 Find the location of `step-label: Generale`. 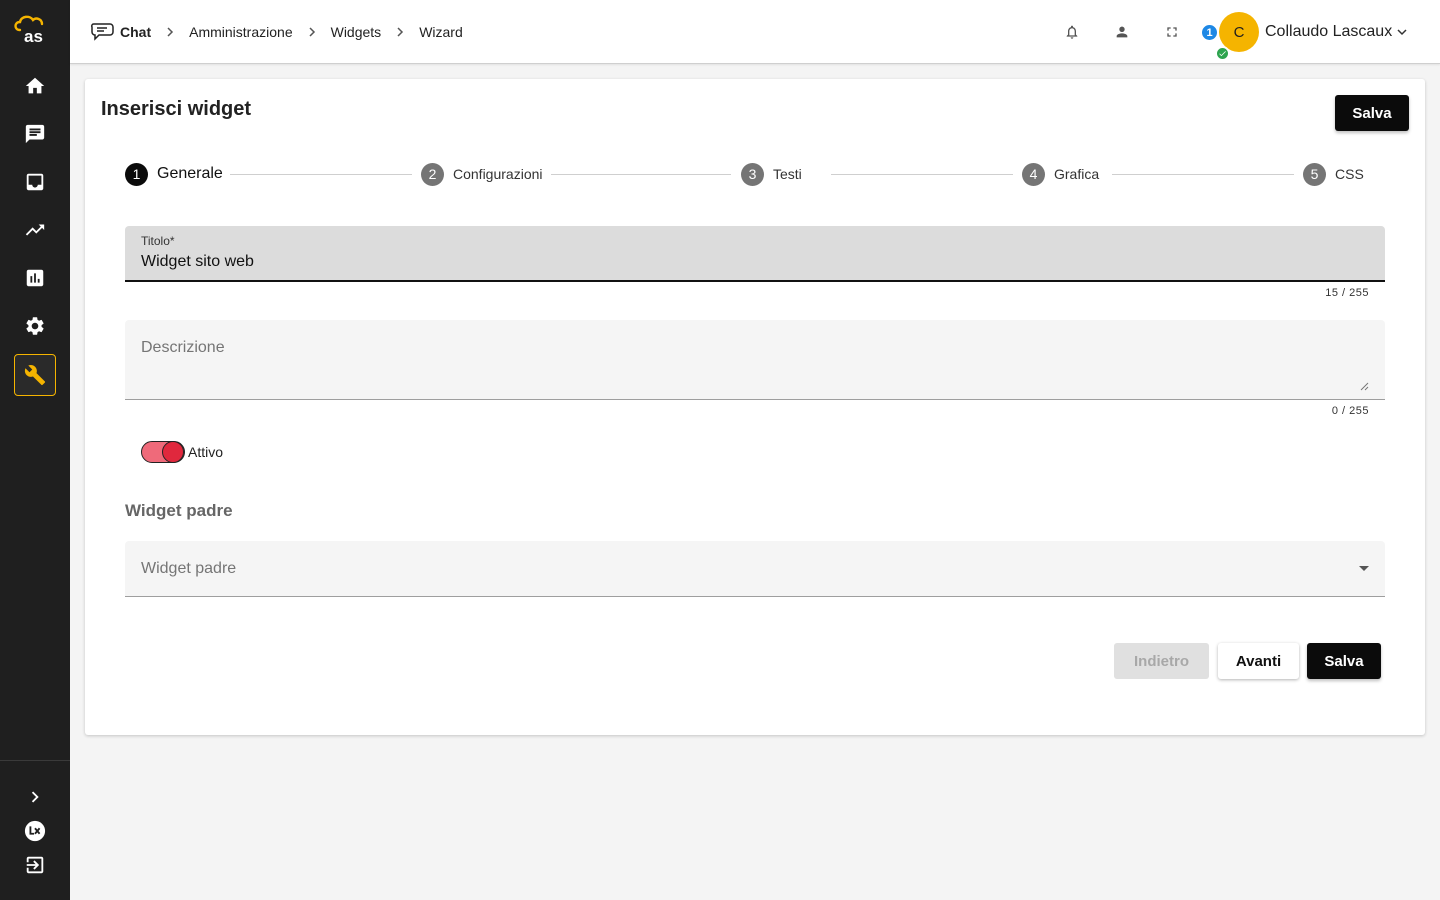

step-label: Generale is located at coordinates (190, 173).